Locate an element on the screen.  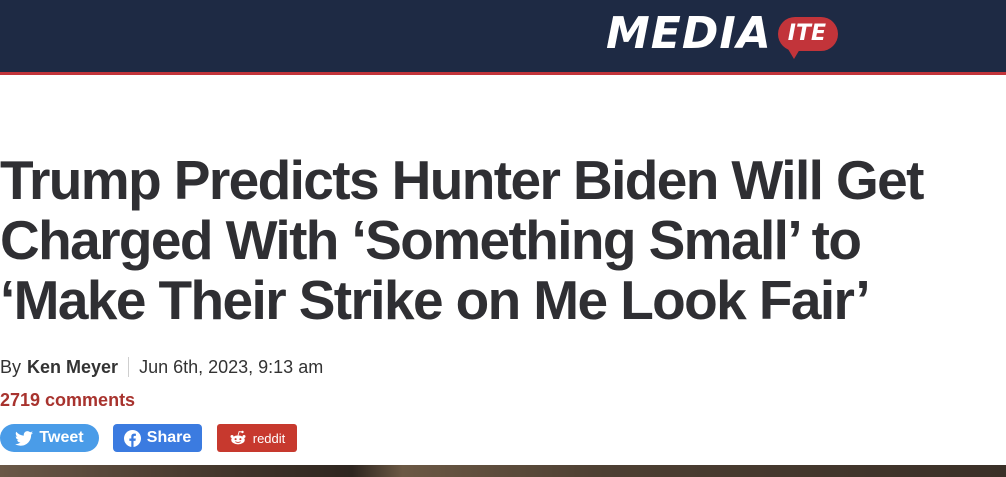
article-featured-image is located at coordinates (503, 471).